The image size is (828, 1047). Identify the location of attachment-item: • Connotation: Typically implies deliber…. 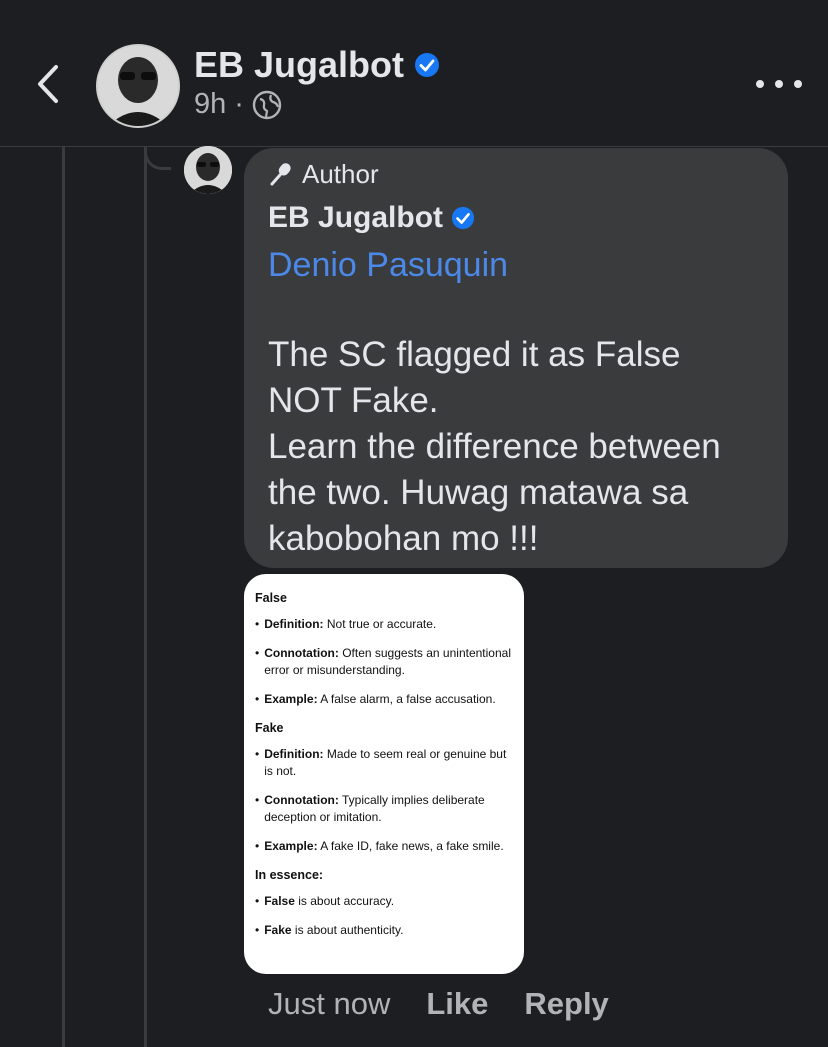
(383, 809).